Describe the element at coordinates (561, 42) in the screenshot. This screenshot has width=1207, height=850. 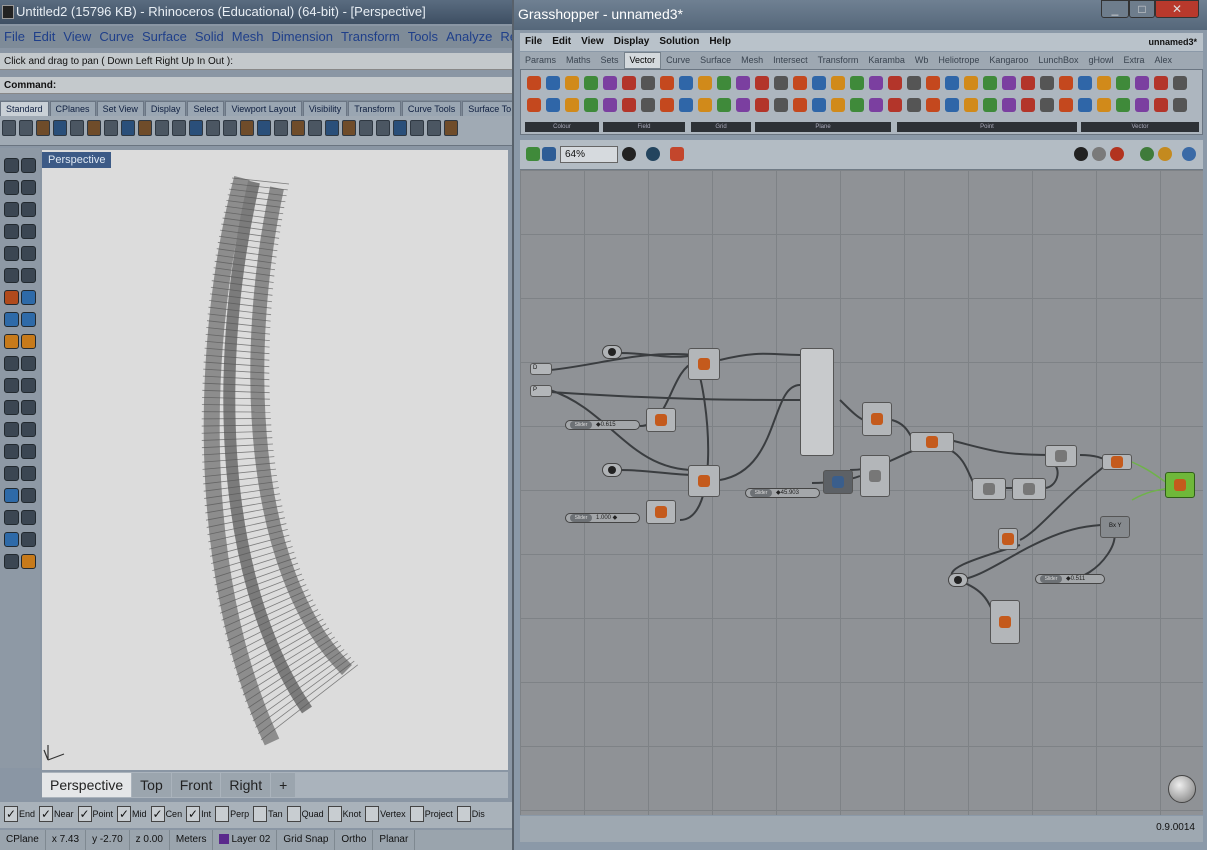
I see `gh-menu-edit: Edit` at that location.